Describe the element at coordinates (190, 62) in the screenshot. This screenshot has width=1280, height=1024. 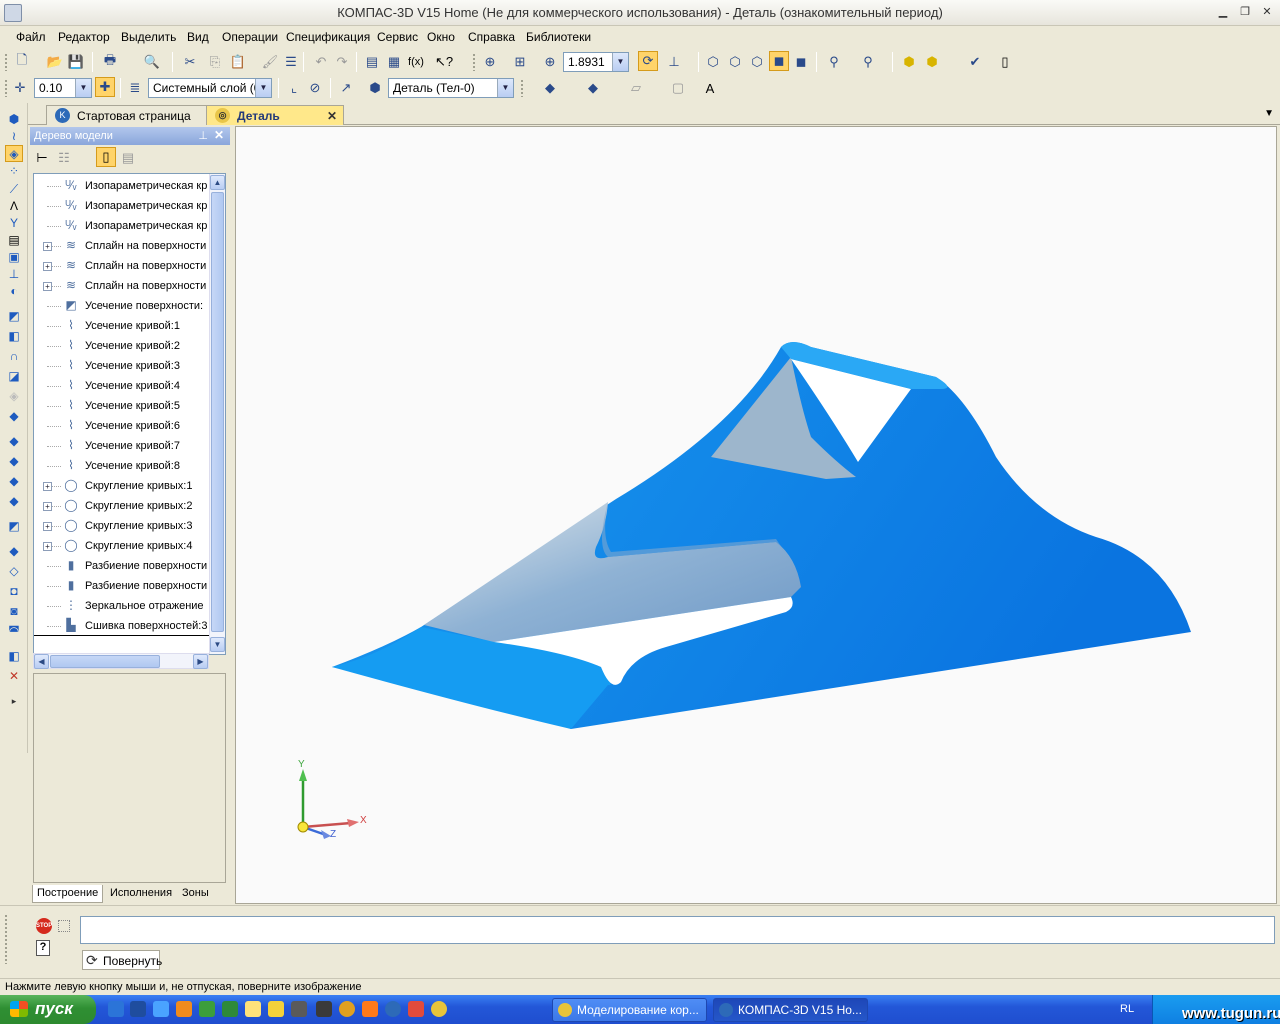
I see `cut-icon: ✂` at that location.